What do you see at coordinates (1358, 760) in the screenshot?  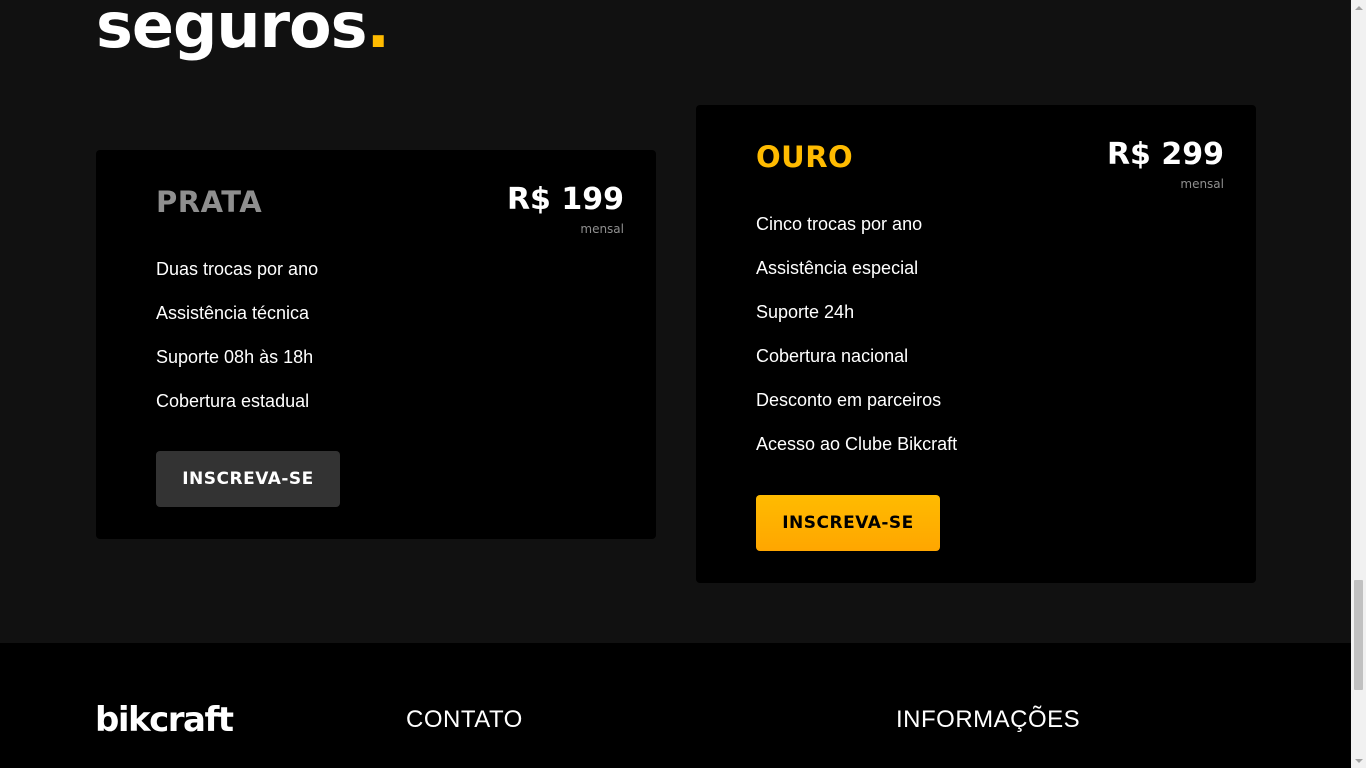 I see `scroll-down-arrow-icon` at bounding box center [1358, 760].